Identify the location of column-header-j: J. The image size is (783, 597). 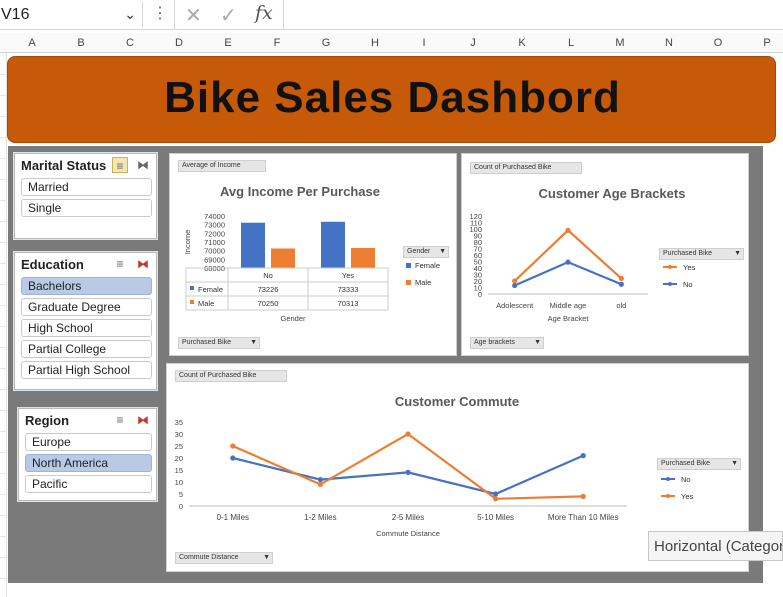
(473, 43).